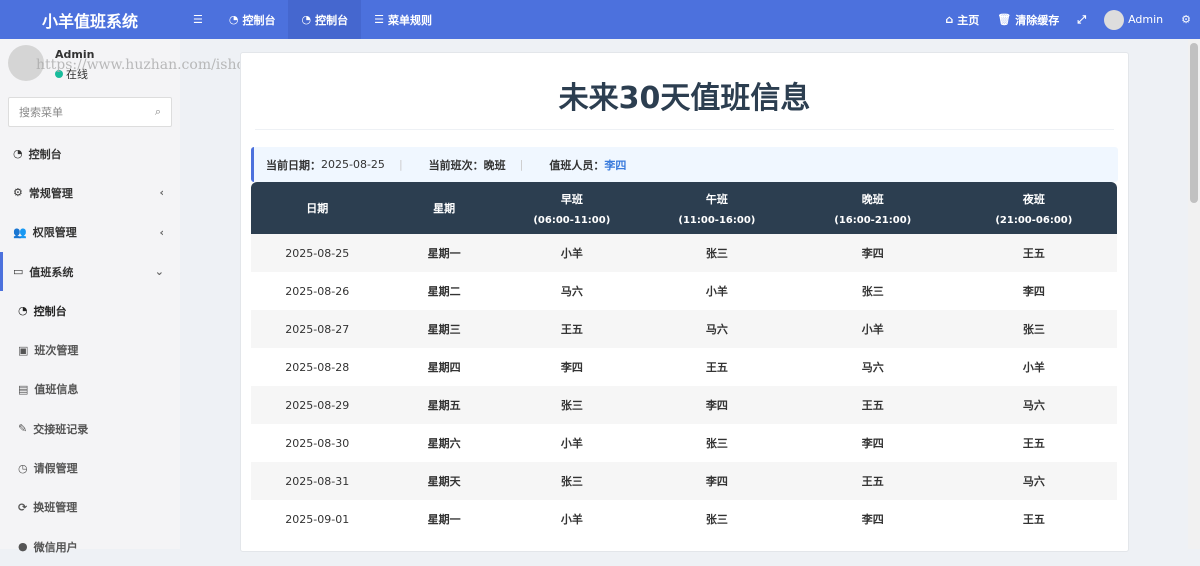 The height and width of the screenshot is (566, 1200). I want to click on desktop-icon: ▭, so click(18, 272).